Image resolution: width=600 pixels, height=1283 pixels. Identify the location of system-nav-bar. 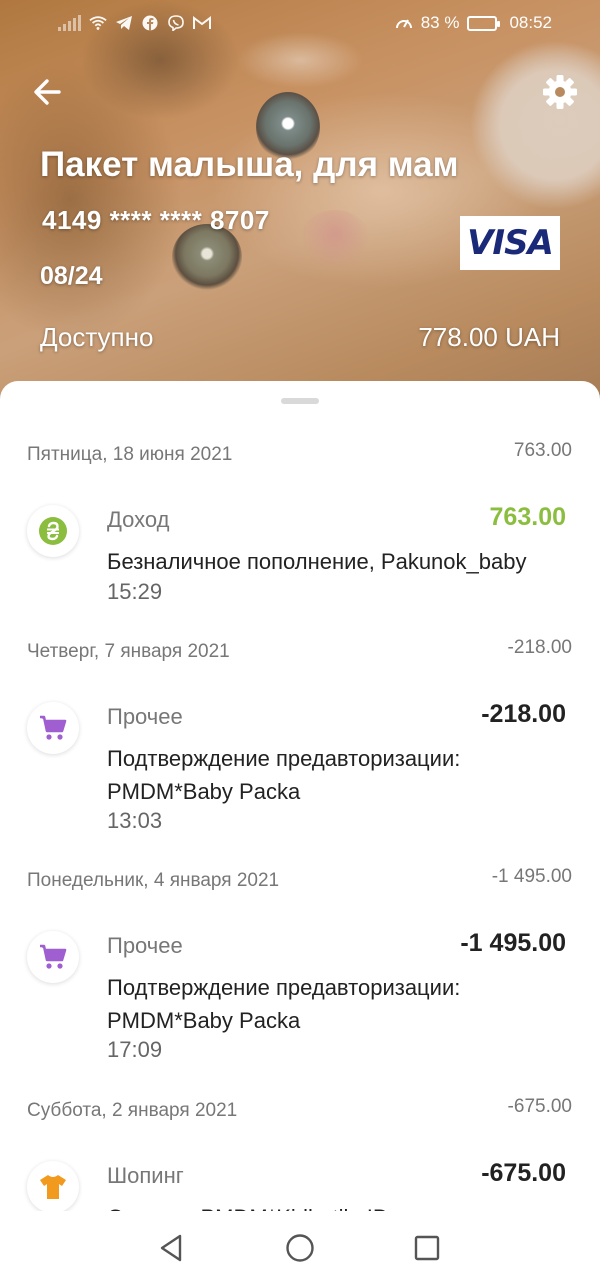
(300, 1247).